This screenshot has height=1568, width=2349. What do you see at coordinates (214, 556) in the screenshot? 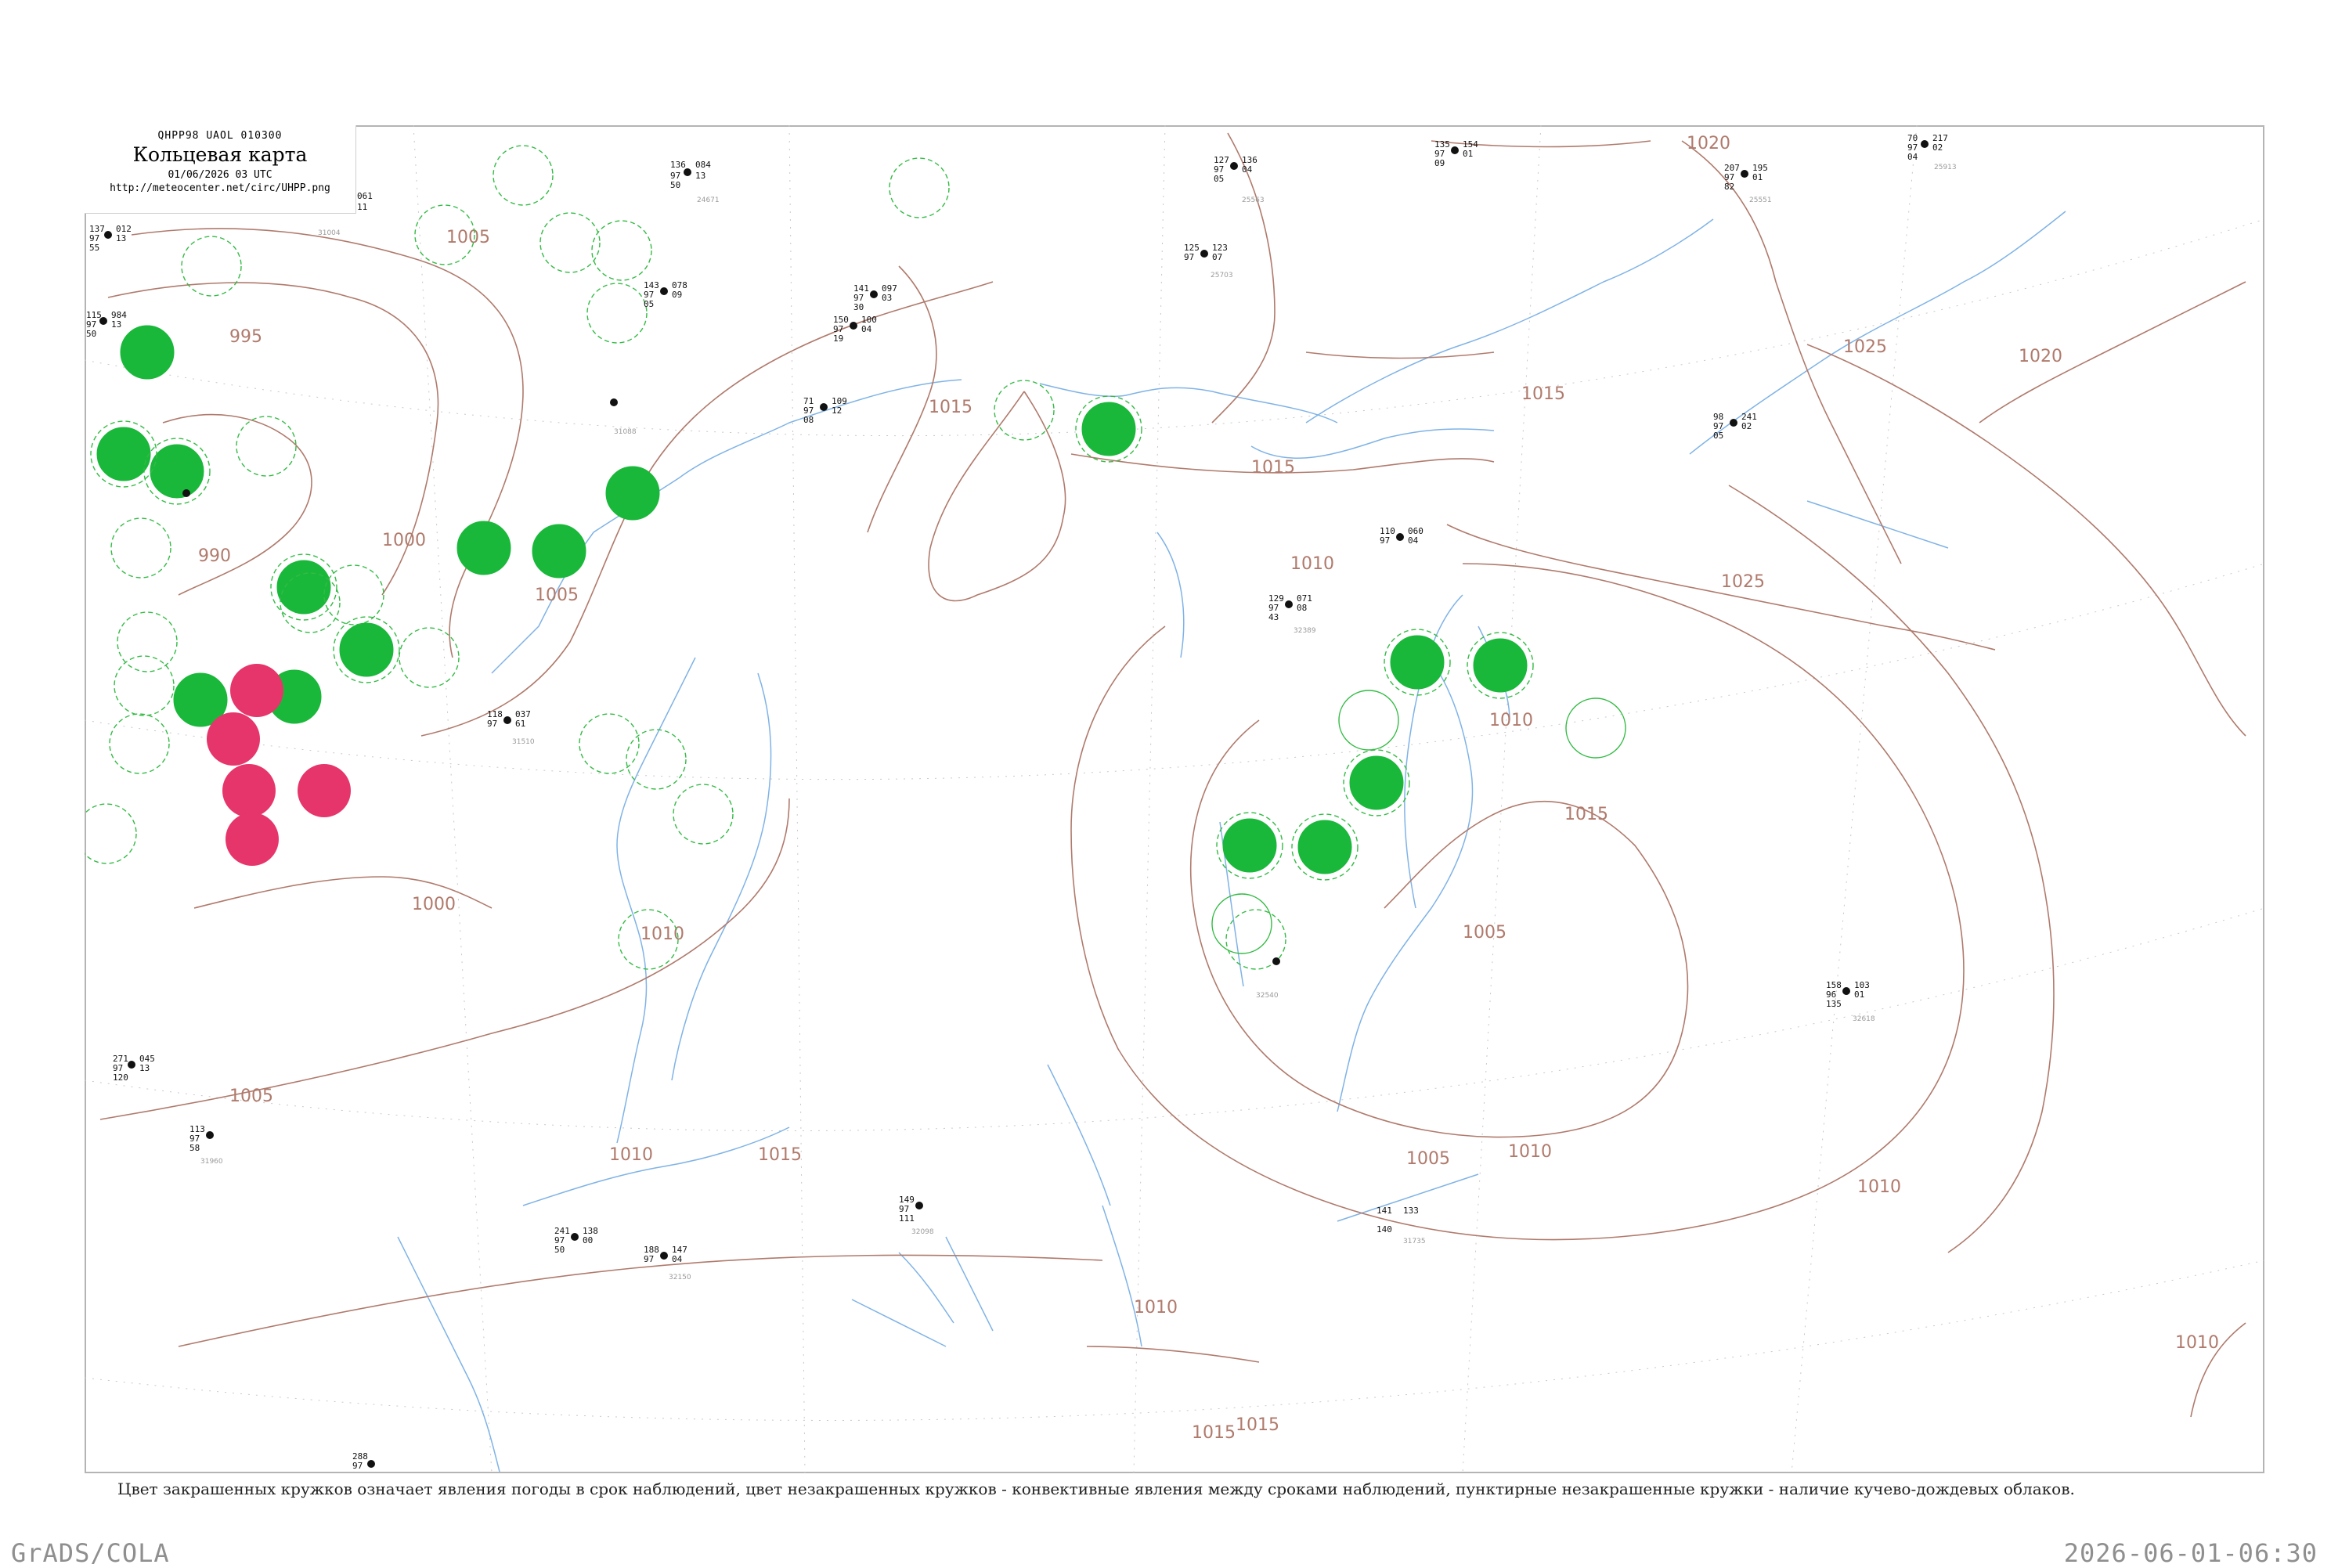
I see `isobar-label: 990` at bounding box center [214, 556].